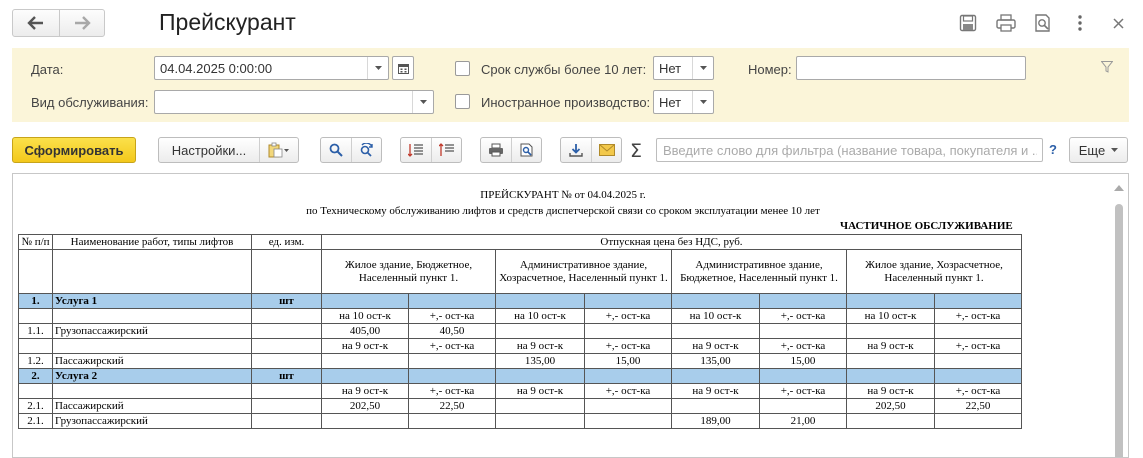 This screenshot has height=458, width=1143. Describe the element at coordinates (1119, 188) in the screenshot. I see `scroll-up-arrow-icon` at that location.